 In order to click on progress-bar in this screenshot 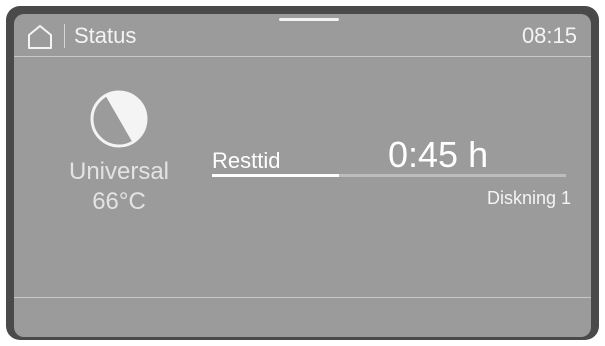, I will do `click(389, 175)`.